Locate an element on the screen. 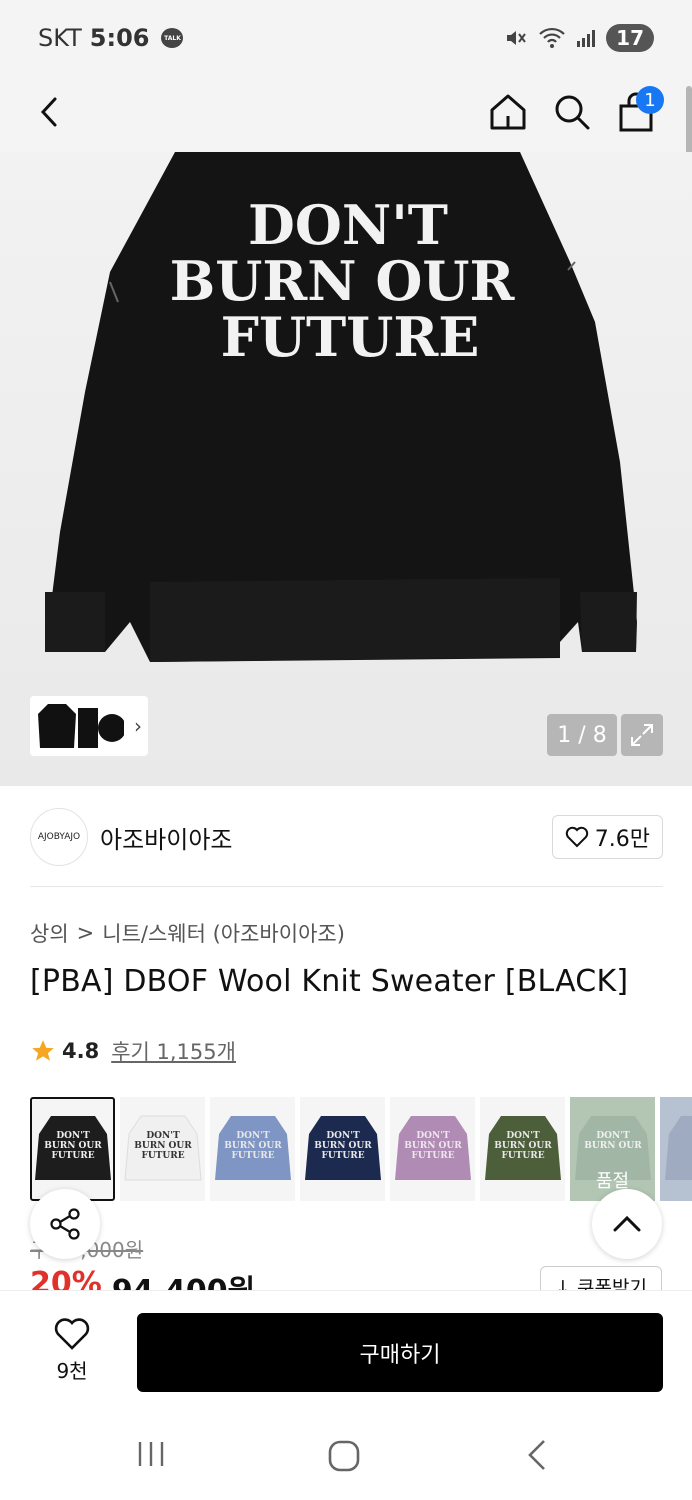 The image size is (692, 1500). wishlist-button: 9천 is located at coordinates (72, 1350).